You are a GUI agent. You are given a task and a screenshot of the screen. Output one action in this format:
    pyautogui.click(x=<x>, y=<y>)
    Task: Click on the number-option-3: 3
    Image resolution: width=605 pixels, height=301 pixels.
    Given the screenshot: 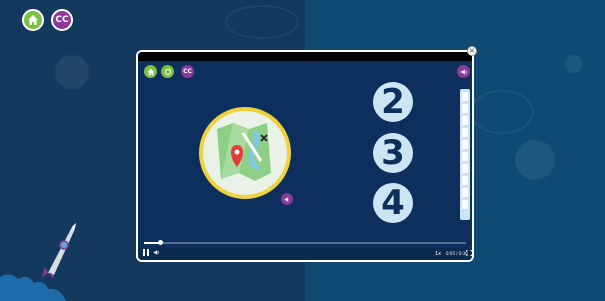 What is the action you would take?
    pyautogui.click(x=393, y=153)
    